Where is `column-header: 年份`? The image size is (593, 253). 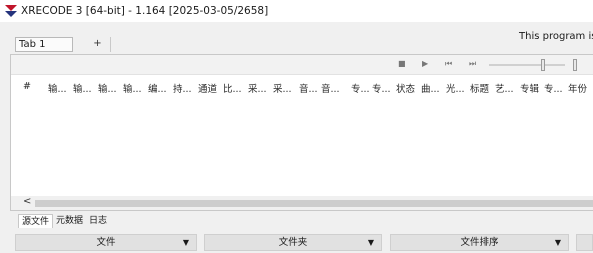
column-header: 年份 is located at coordinates (577, 88).